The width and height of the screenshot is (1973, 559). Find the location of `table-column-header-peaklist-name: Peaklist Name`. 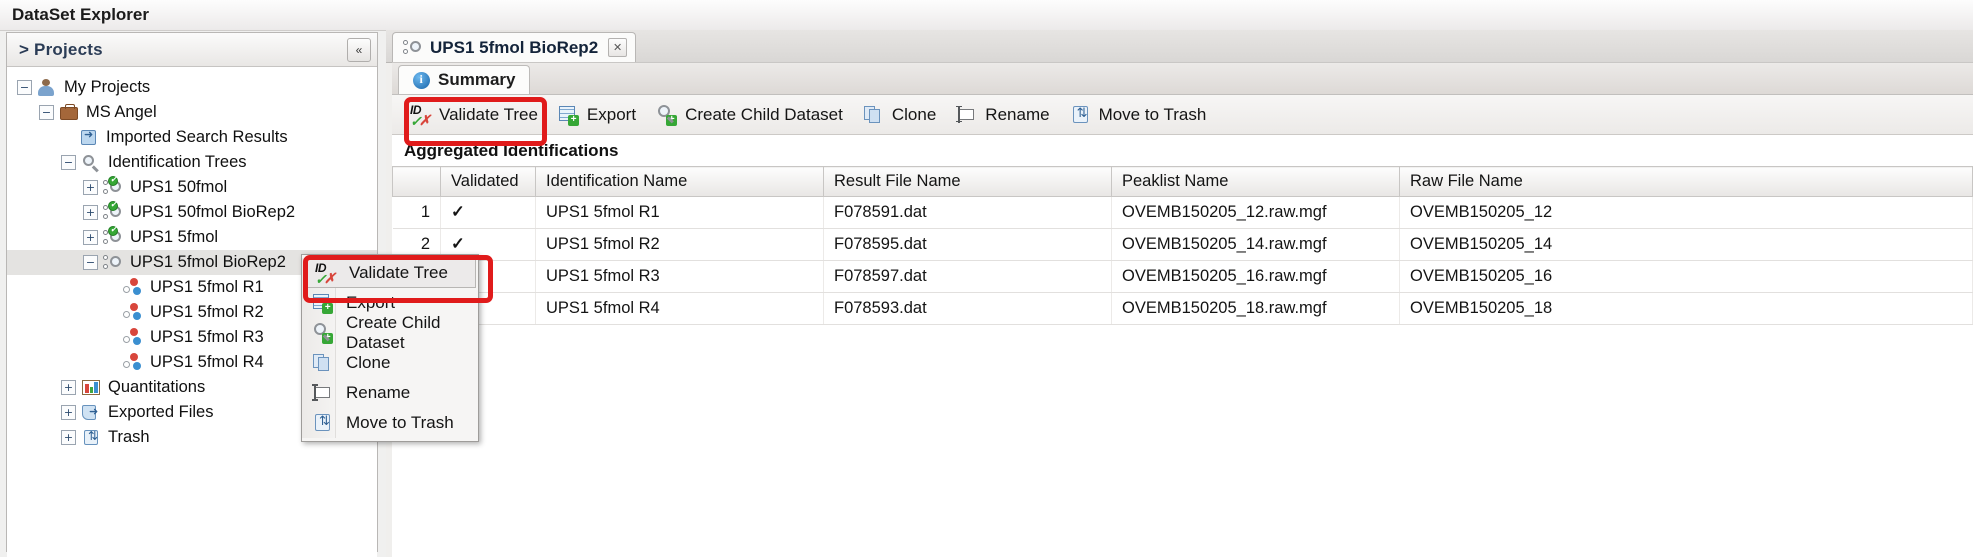

table-column-header-peaklist-name: Peaklist Name is located at coordinates (1255, 181).